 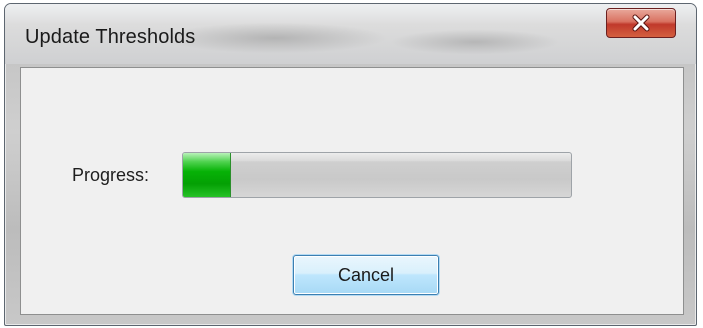 I want to click on close-button, so click(x=641, y=23).